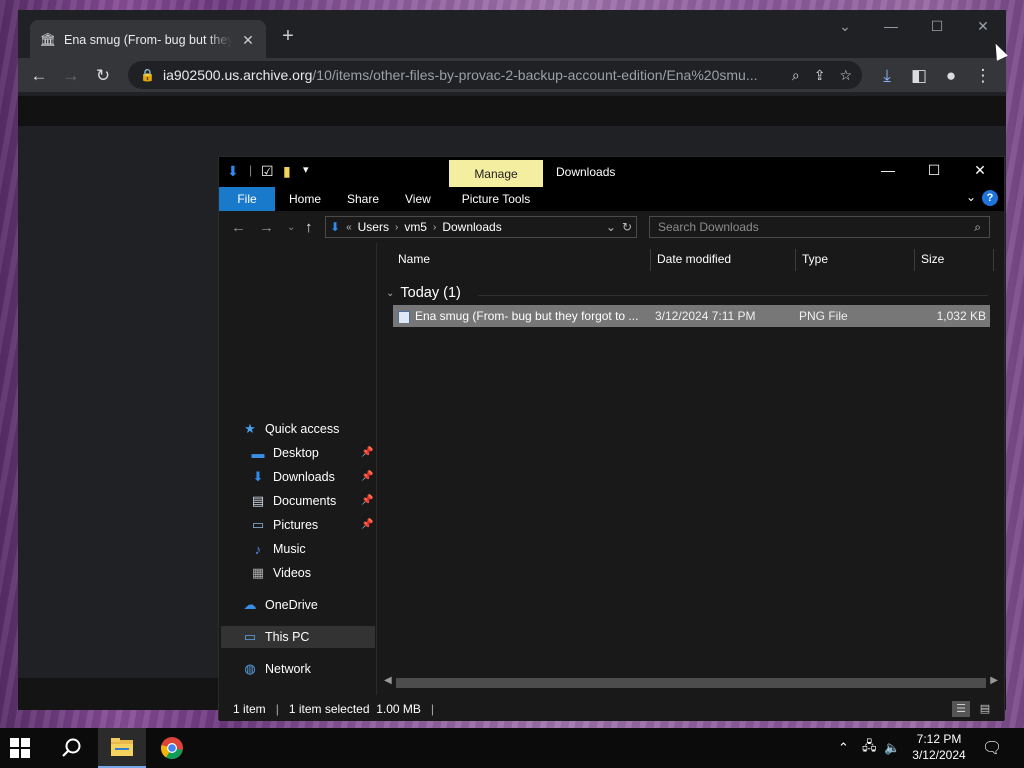 The image size is (1024, 768). What do you see at coordinates (292, 477) in the screenshot?
I see `nav-downloads: ⬇ Downloads` at bounding box center [292, 477].